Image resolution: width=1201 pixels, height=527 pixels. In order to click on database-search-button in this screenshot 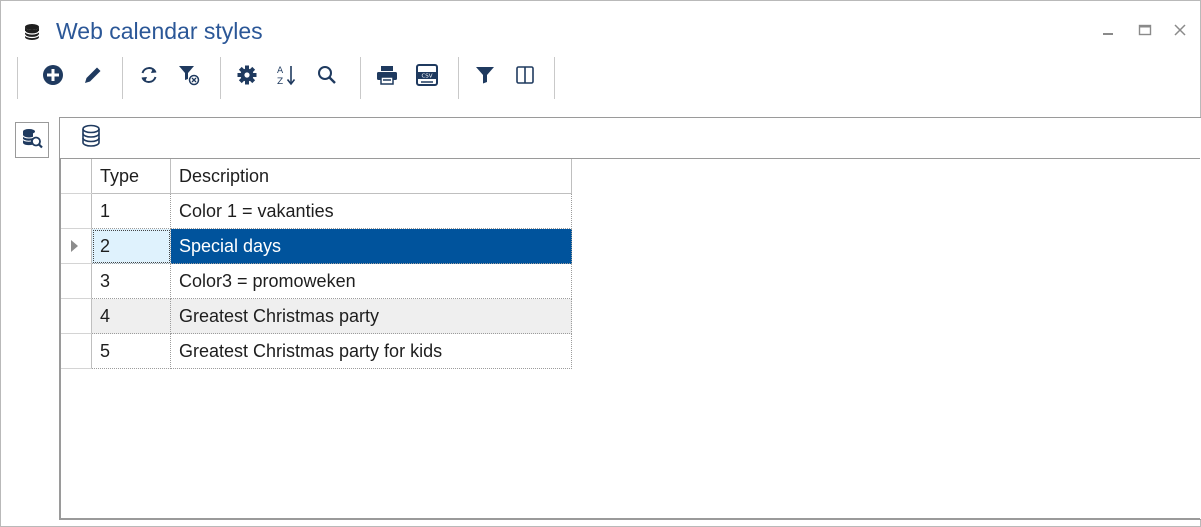, I will do `click(32, 140)`.